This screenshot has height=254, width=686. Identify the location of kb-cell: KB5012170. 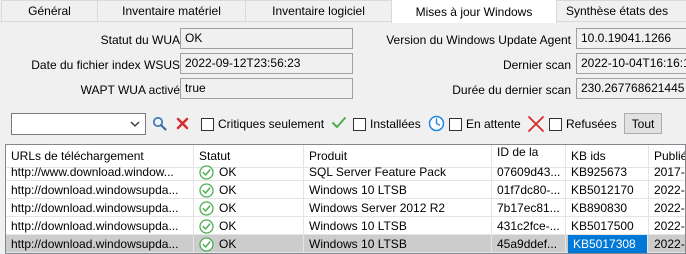
(607, 190).